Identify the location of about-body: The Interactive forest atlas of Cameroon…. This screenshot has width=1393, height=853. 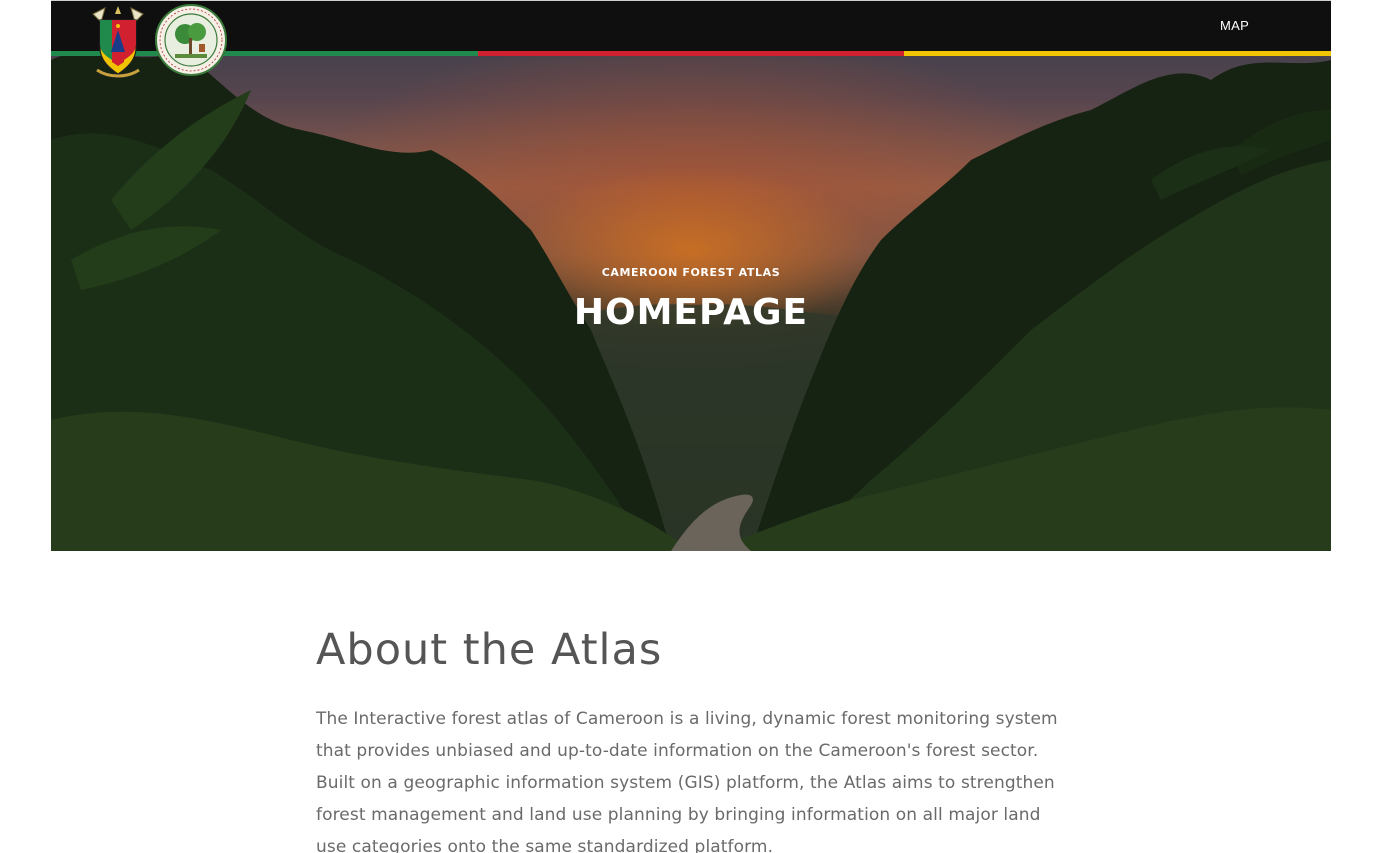
(687, 781).